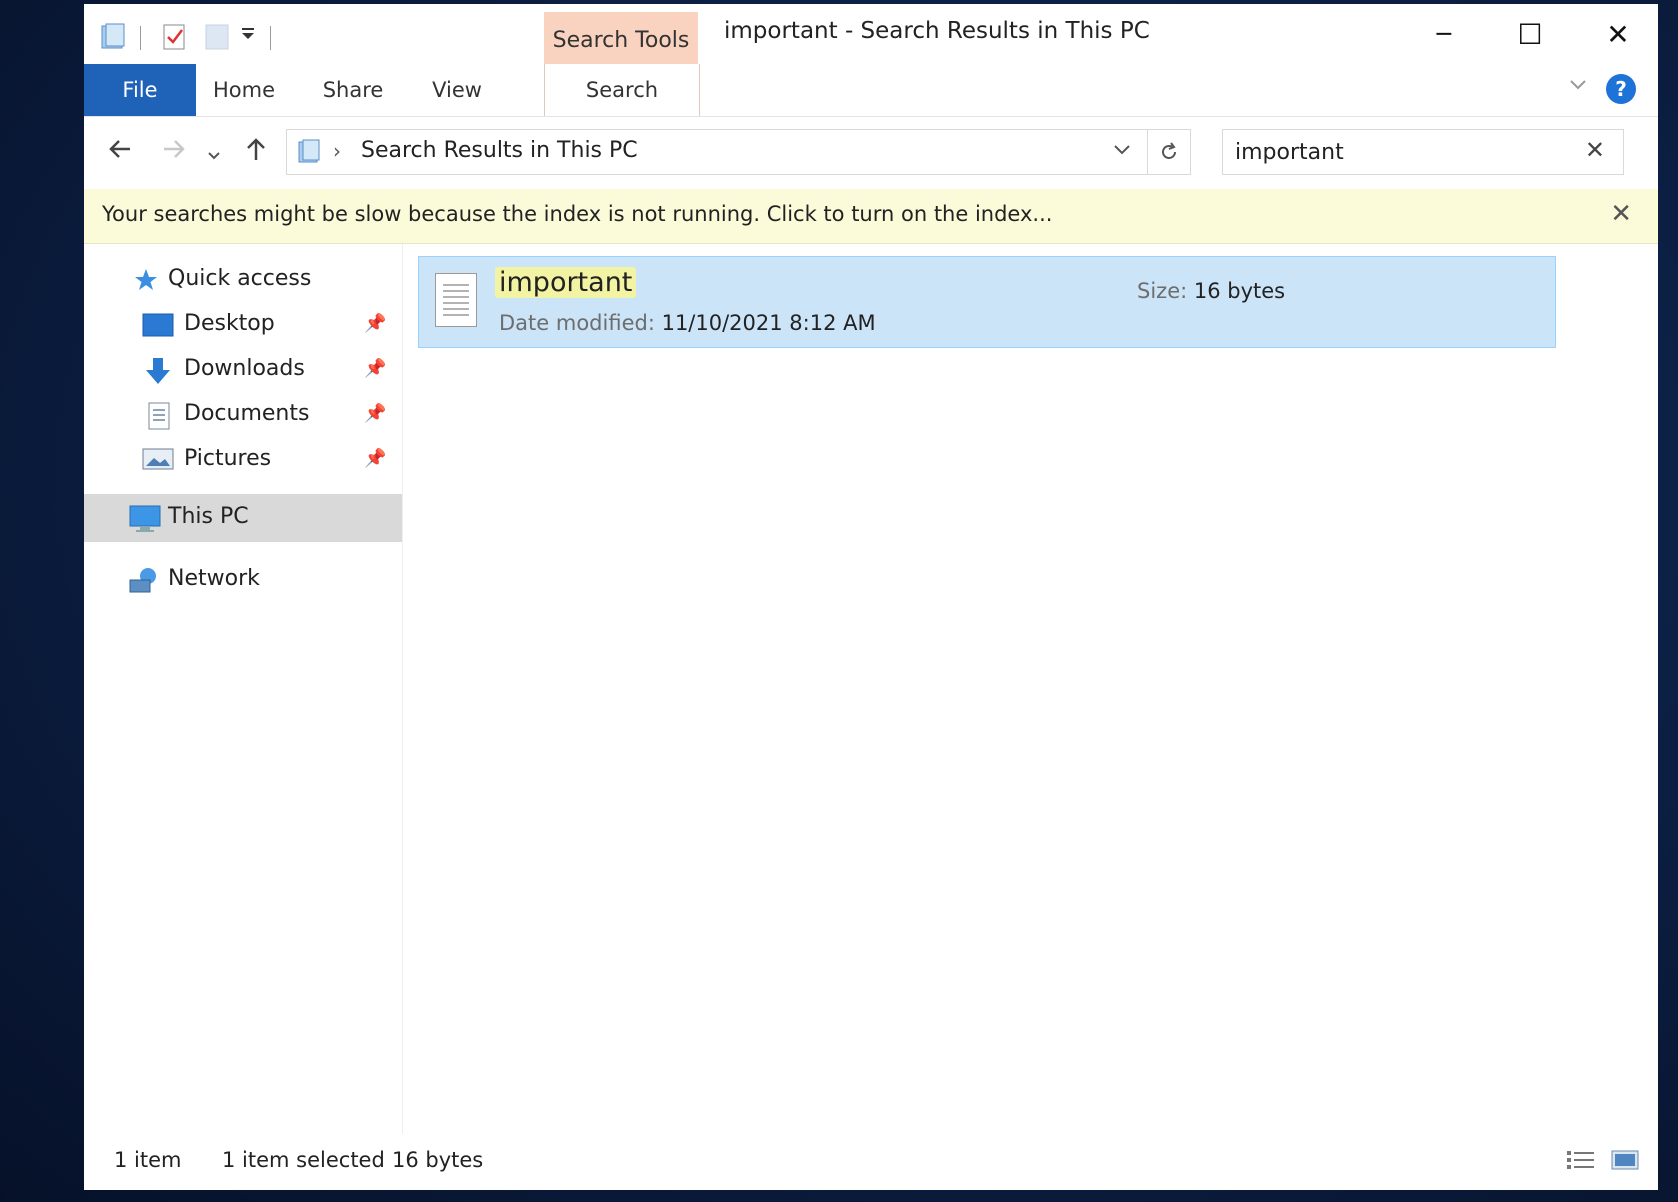 Image resolution: width=1678 pixels, height=1202 pixels. What do you see at coordinates (1621, 214) in the screenshot?
I see `close-infobar-icon: ✕` at bounding box center [1621, 214].